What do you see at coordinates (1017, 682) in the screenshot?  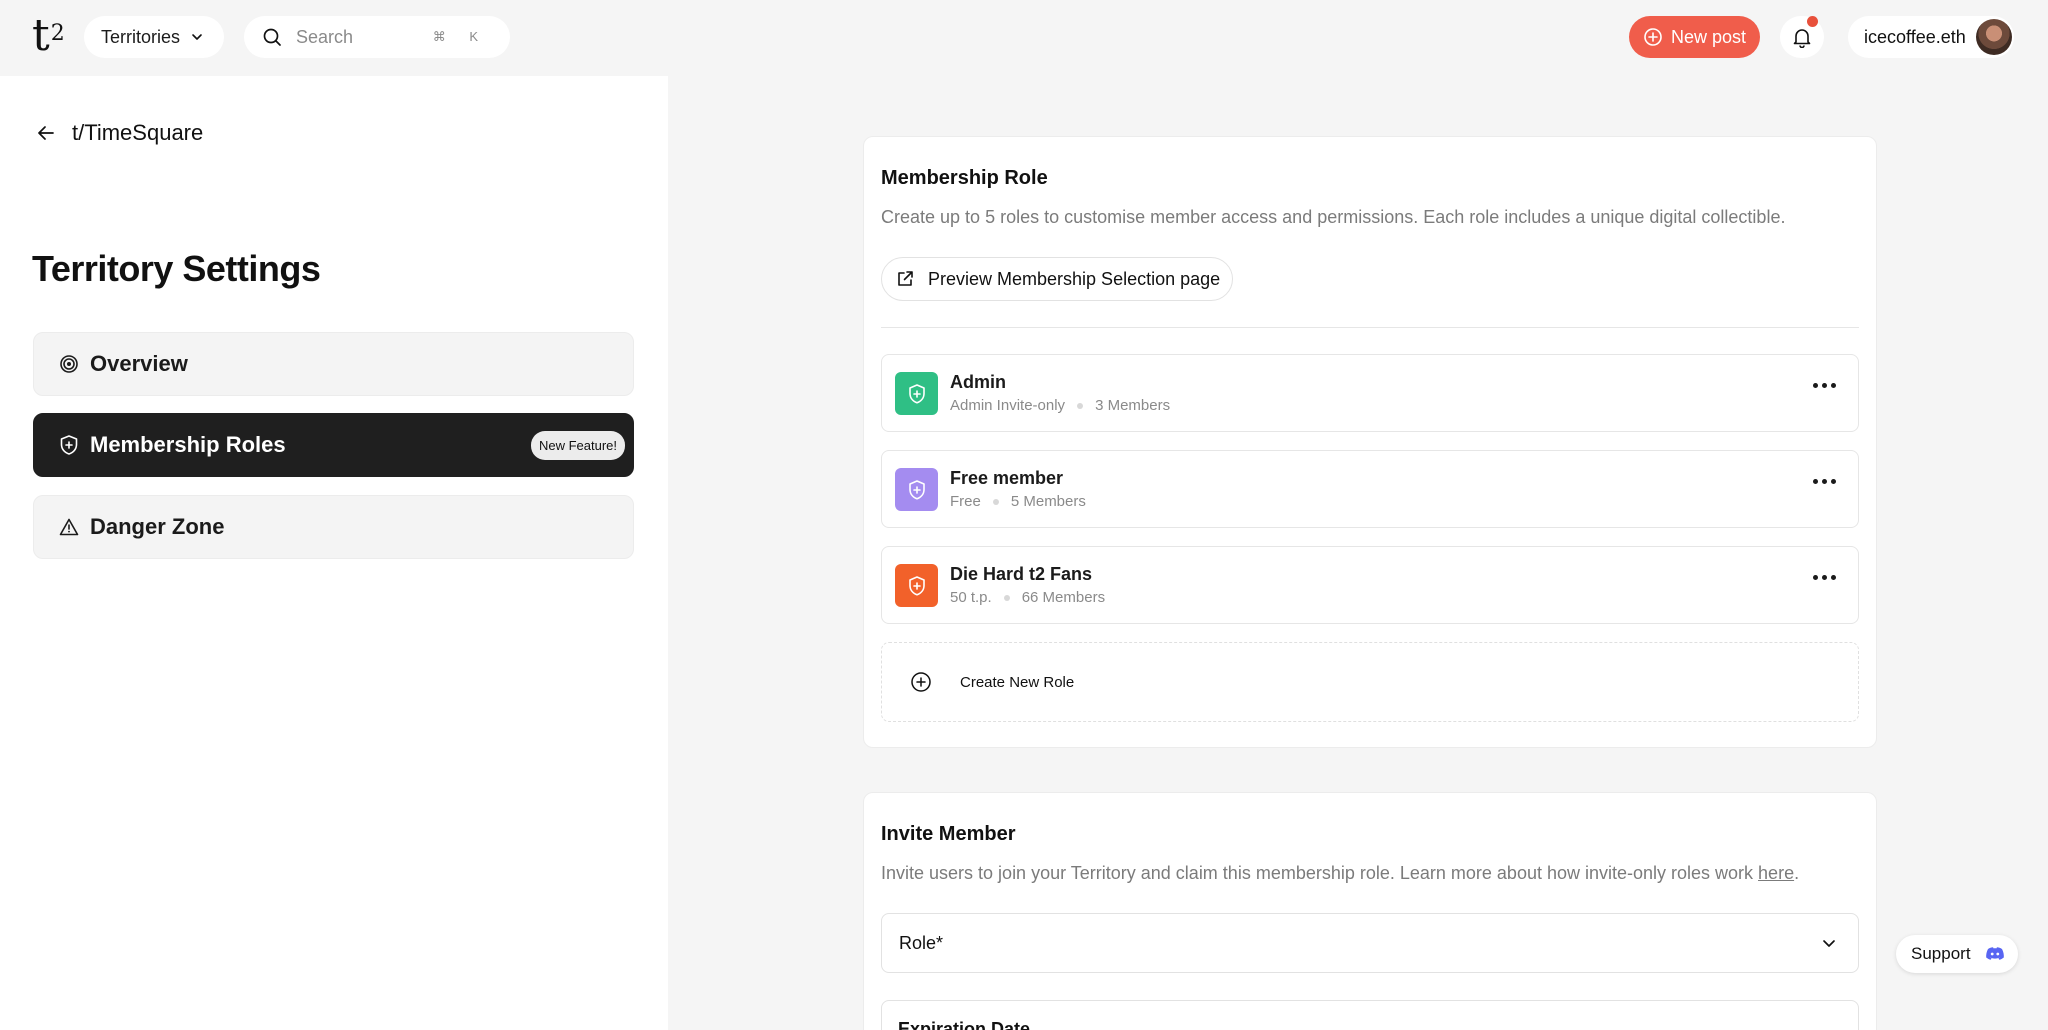 I see `create-role-label: Create New Role` at bounding box center [1017, 682].